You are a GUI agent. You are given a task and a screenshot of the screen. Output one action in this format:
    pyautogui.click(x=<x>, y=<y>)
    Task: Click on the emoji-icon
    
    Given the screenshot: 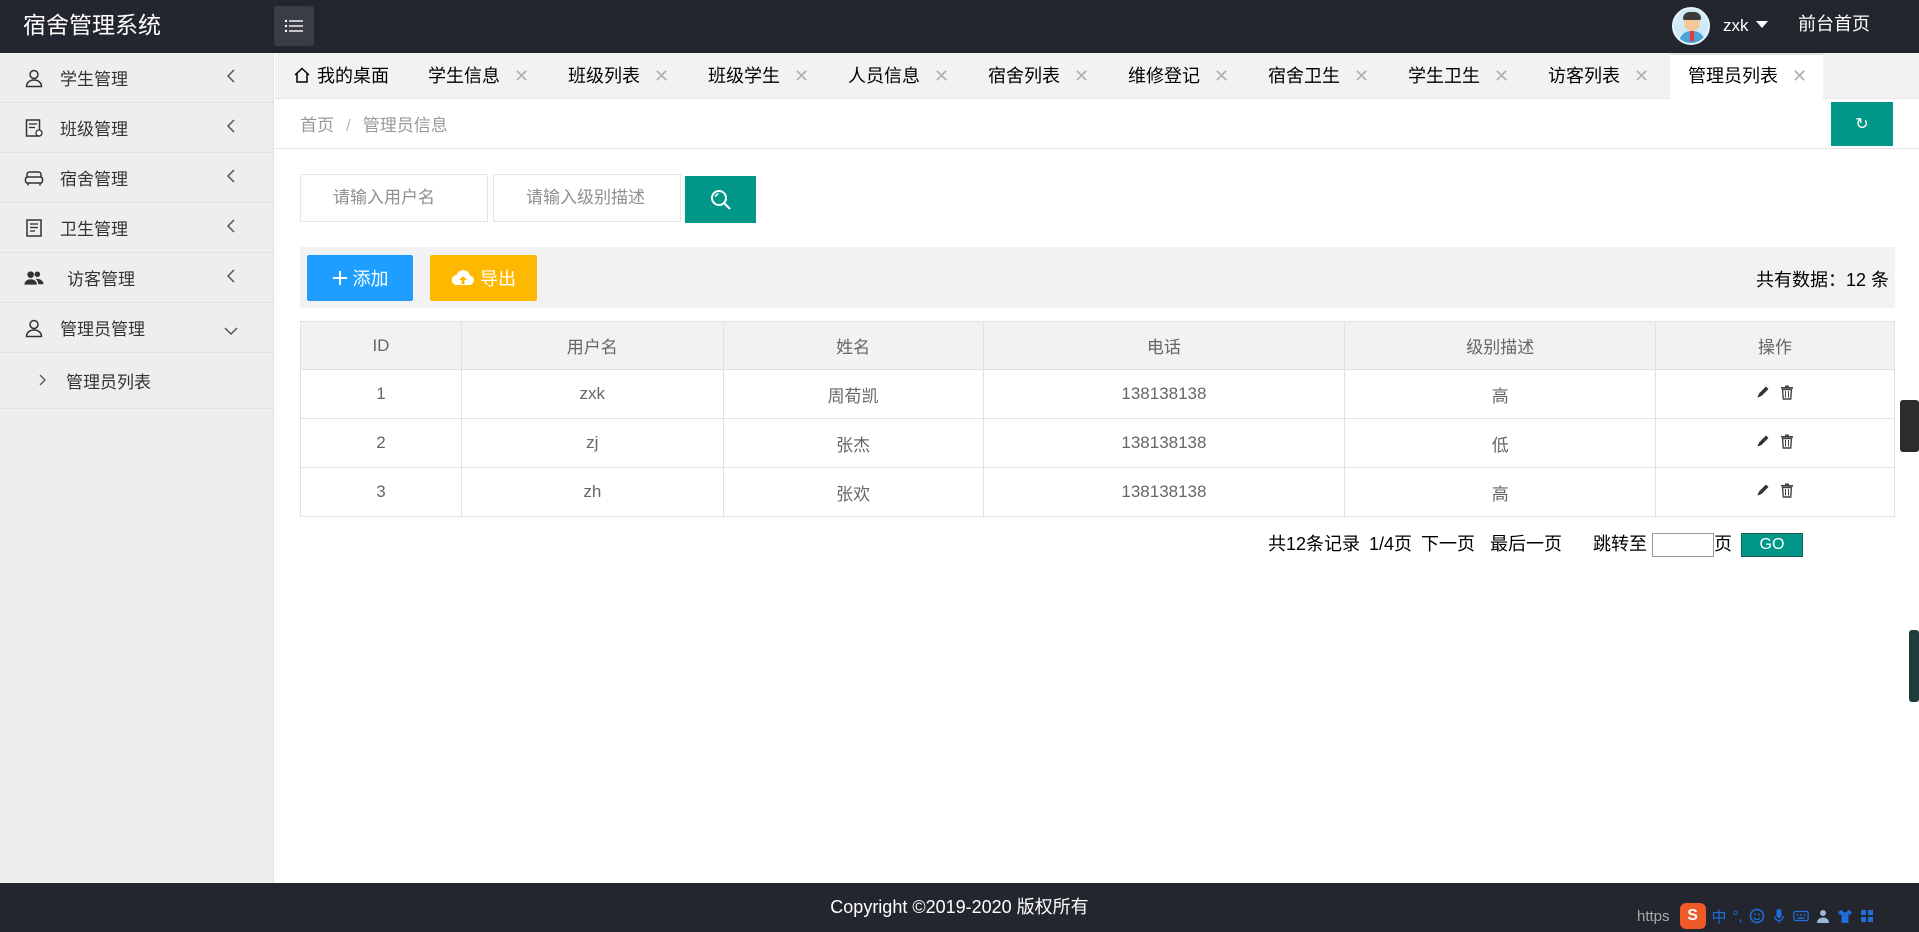 What is the action you would take?
    pyautogui.click(x=1757, y=916)
    